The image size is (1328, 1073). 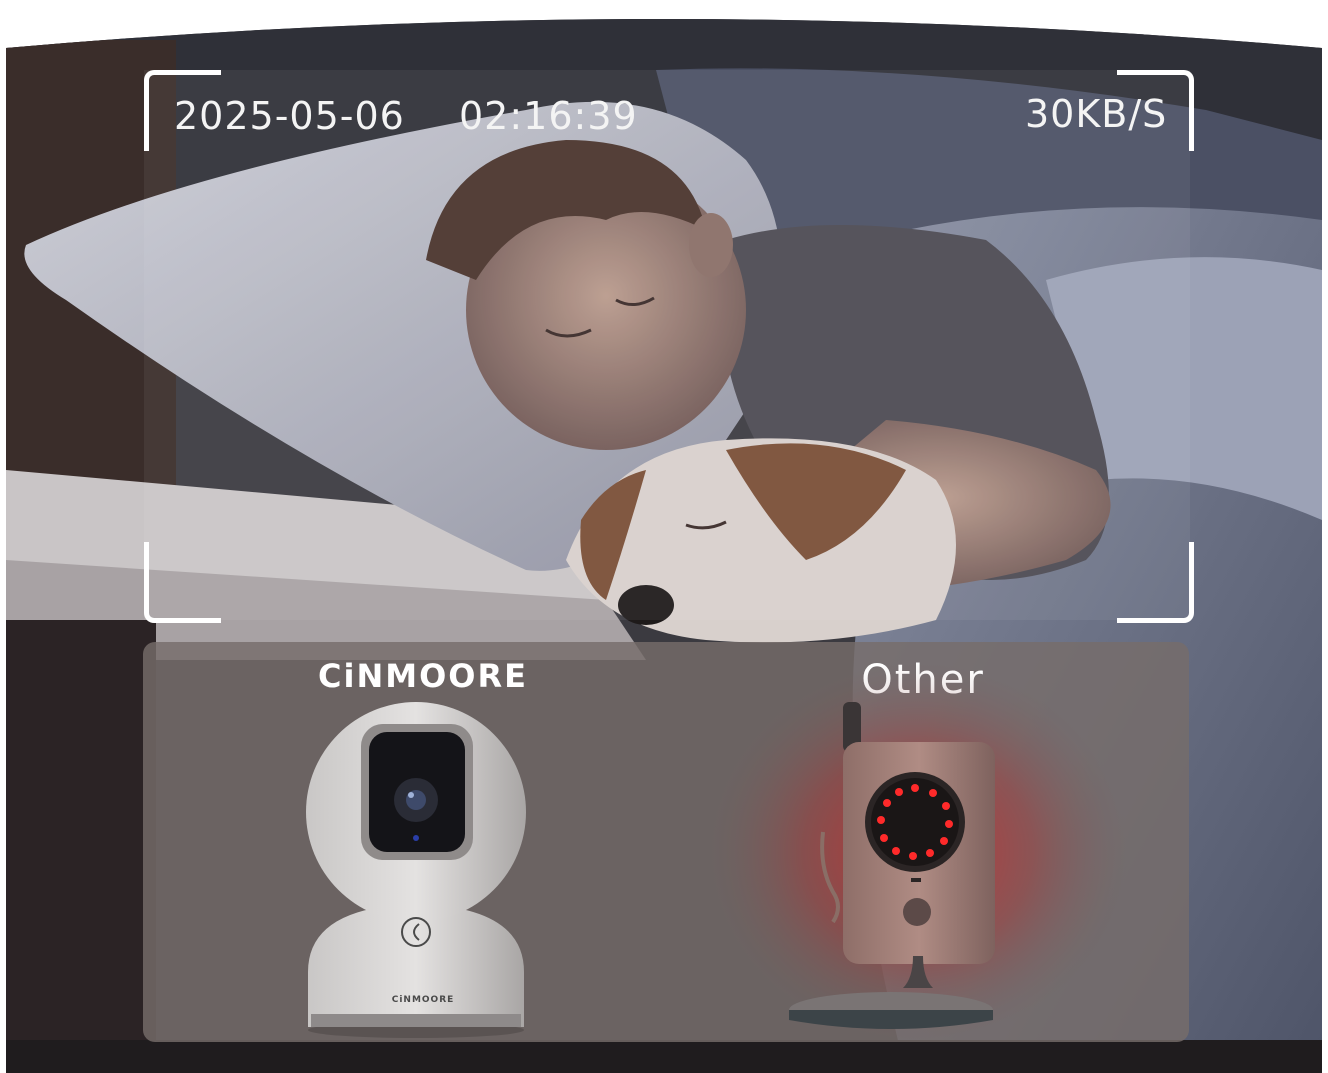 What do you see at coordinates (423, 1000) in the screenshot?
I see `camera-brand-marking: CiNMOORE` at bounding box center [423, 1000].